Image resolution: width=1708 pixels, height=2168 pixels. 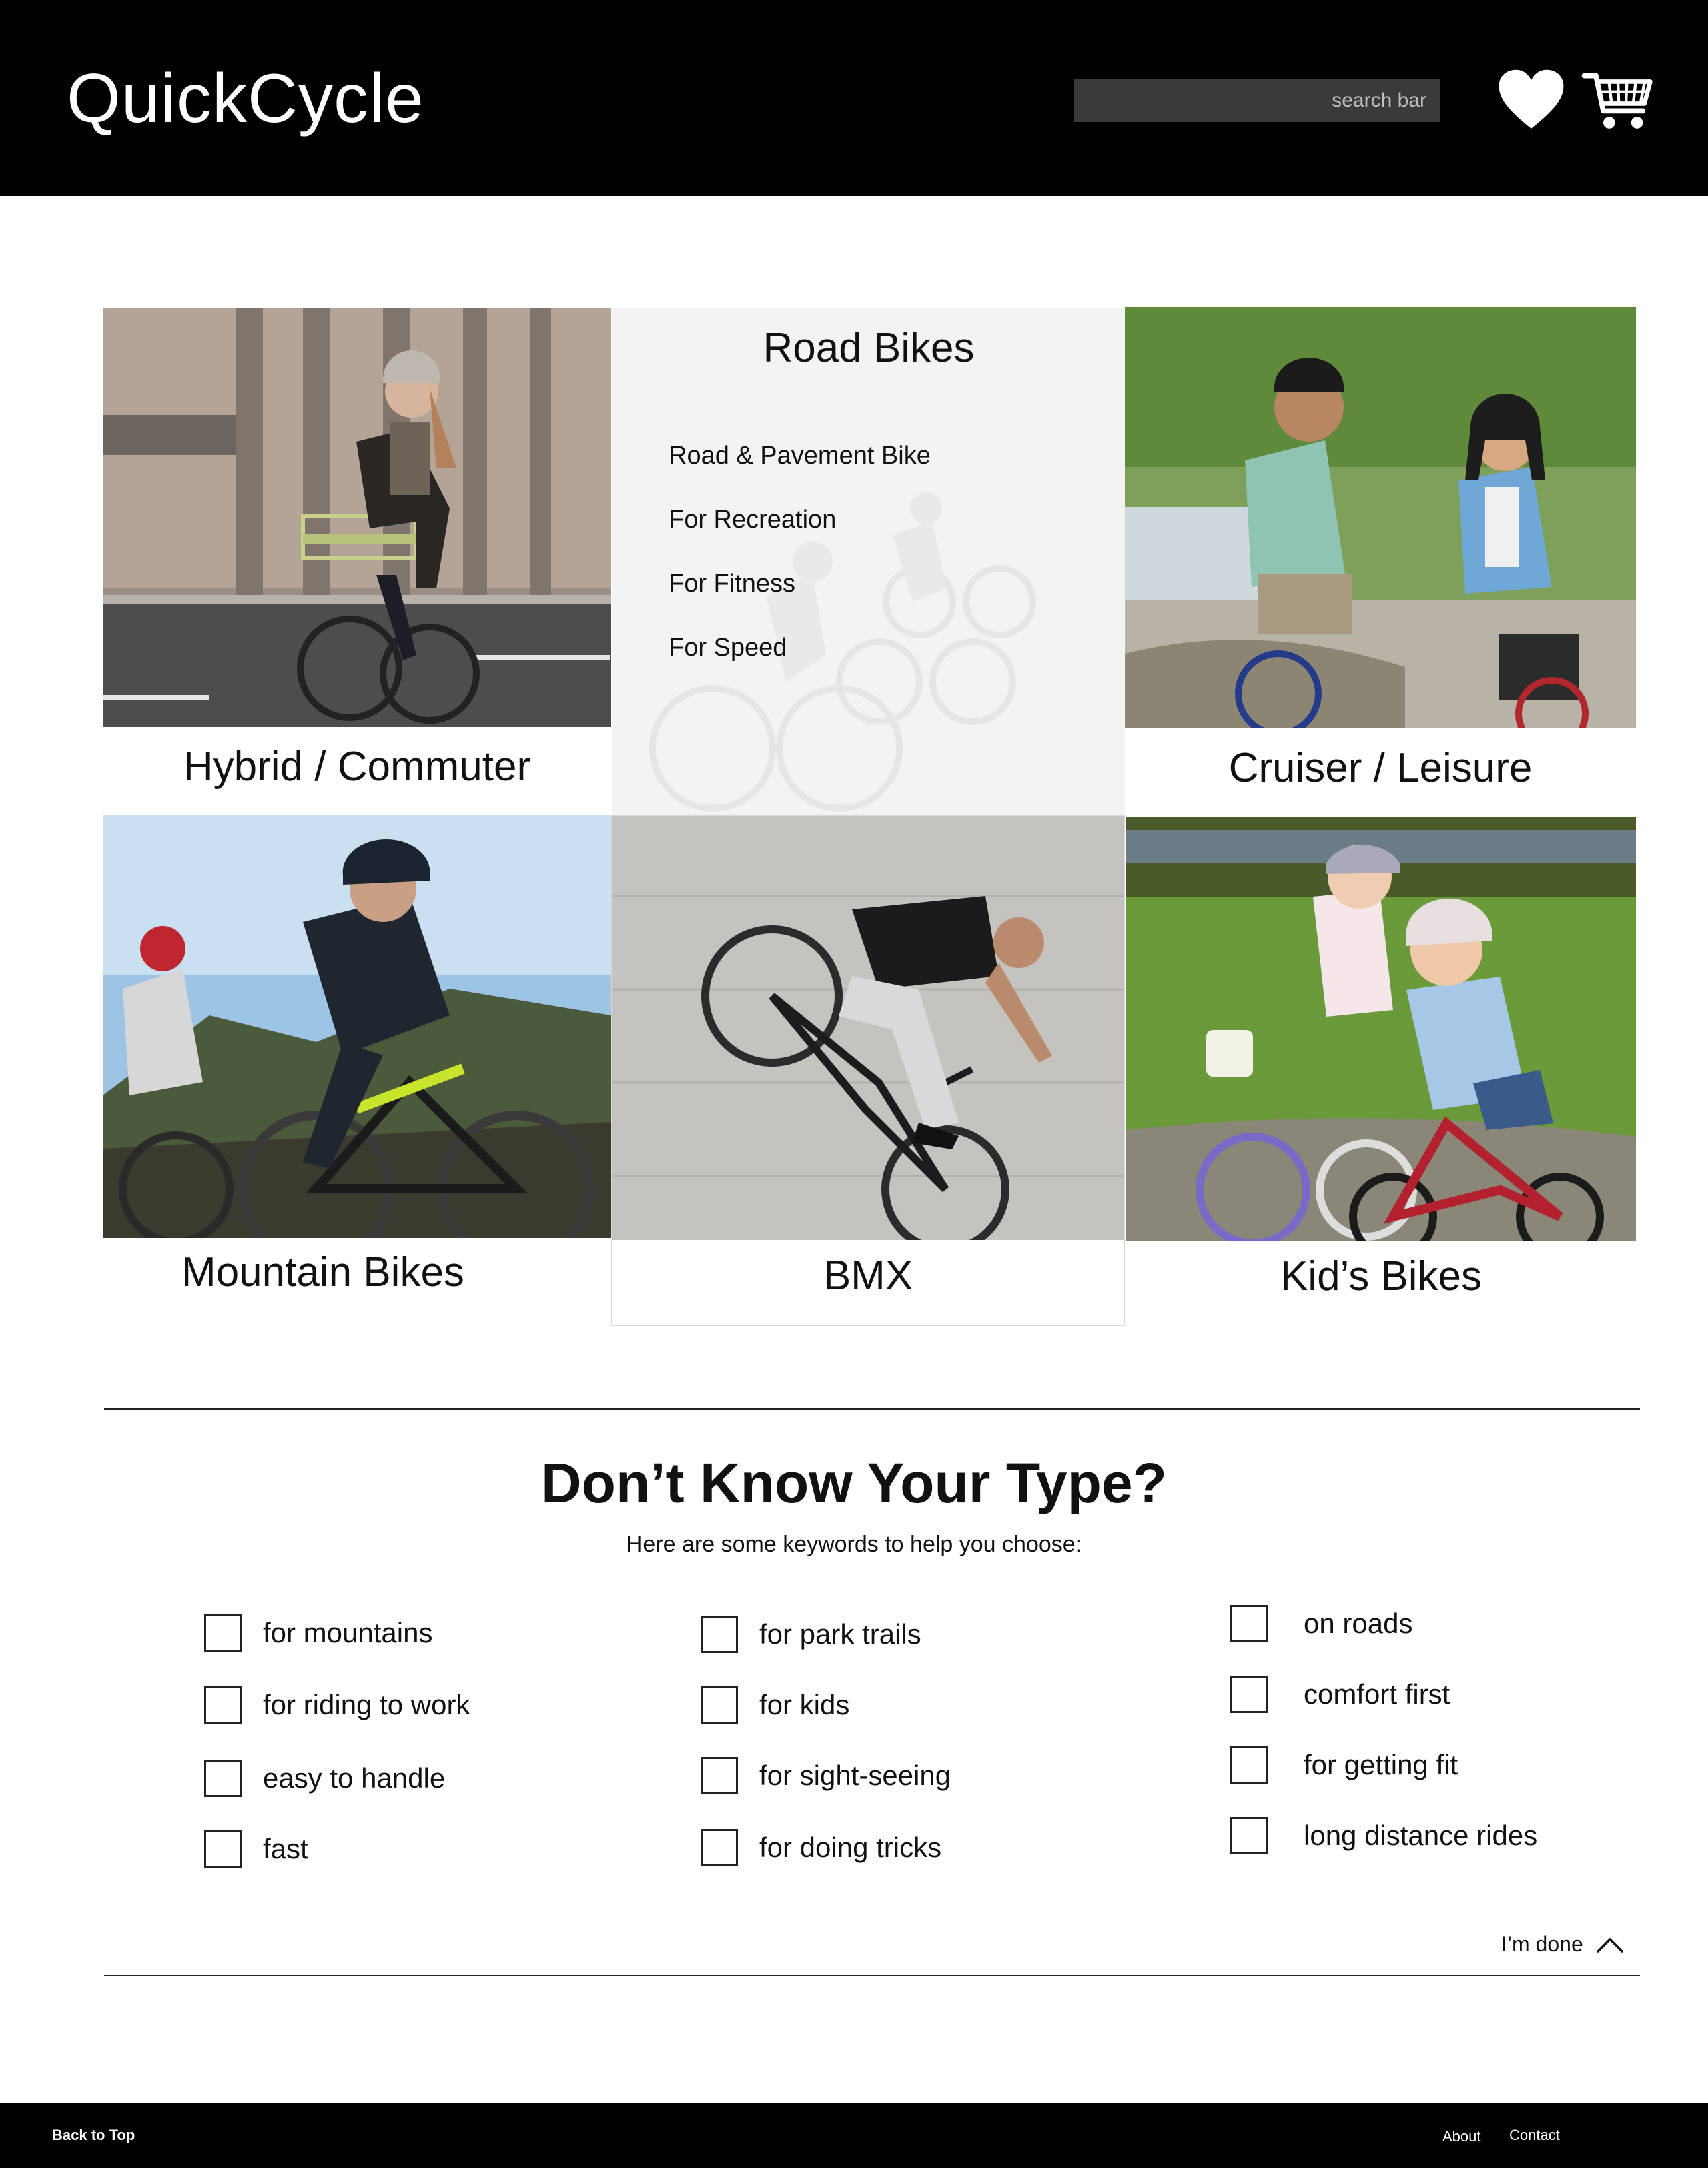 I want to click on keyword-checkbox: for kids, so click(x=775, y=1705).